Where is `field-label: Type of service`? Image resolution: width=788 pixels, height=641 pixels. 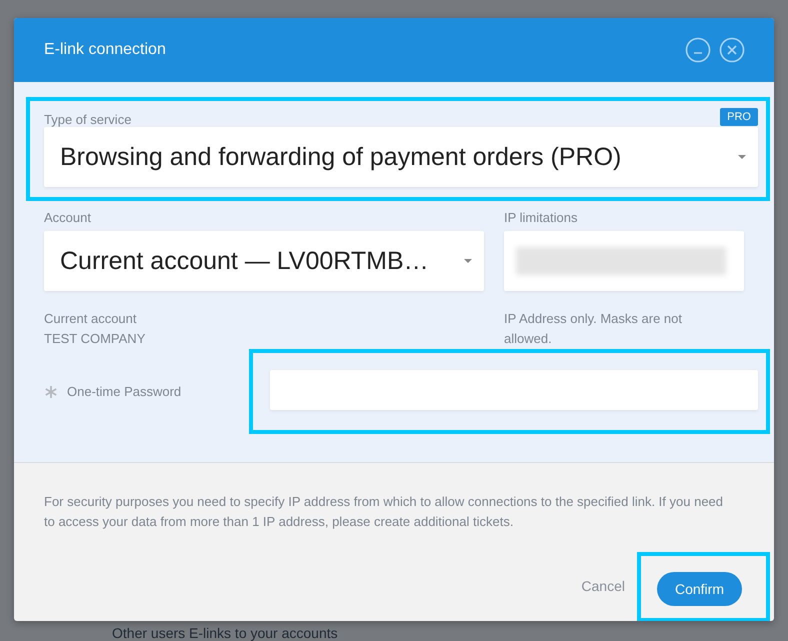 field-label: Type of service is located at coordinates (88, 119).